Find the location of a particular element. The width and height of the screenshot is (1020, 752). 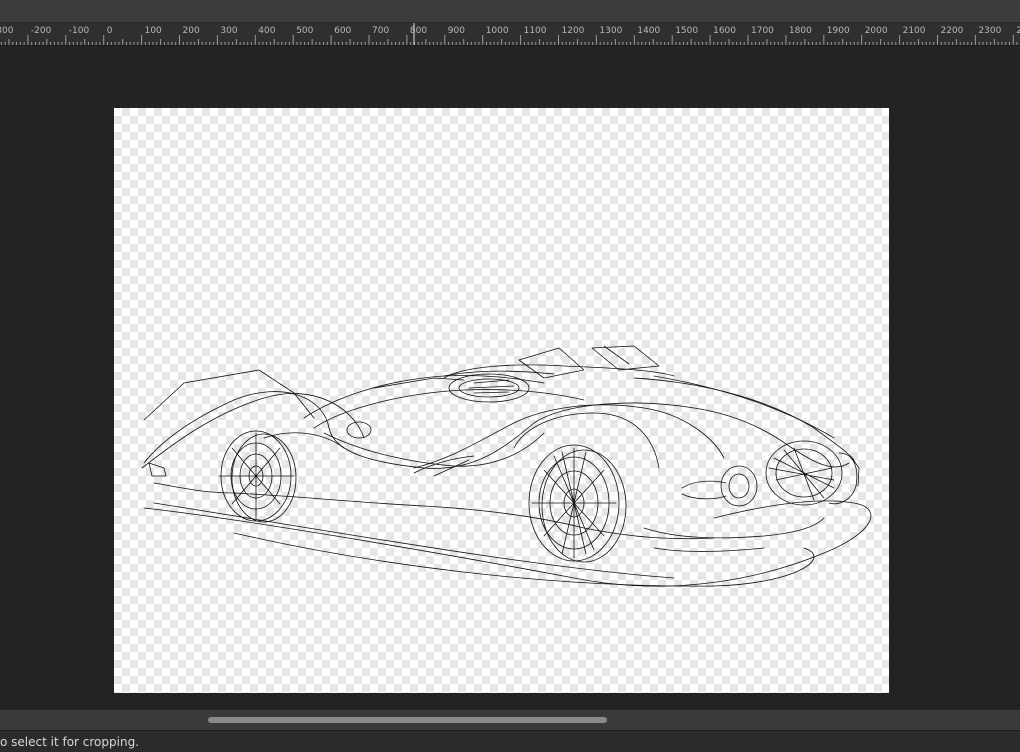

ruler-label: 900 is located at coordinates (456, 31).